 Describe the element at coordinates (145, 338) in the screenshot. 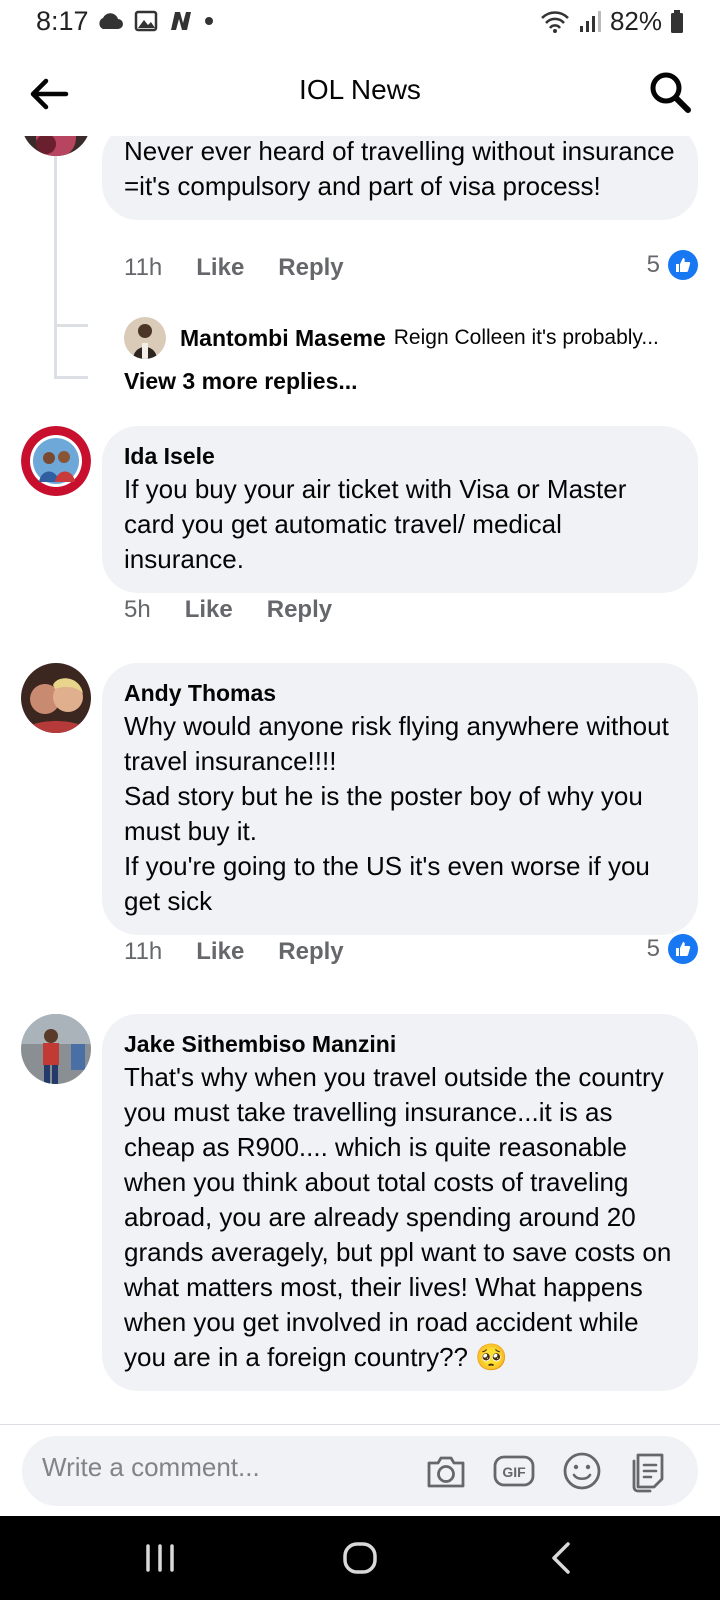

I see `reply-avatar` at that location.